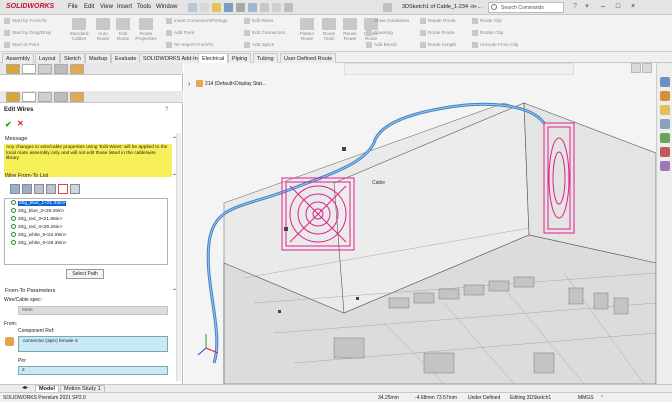  What do you see at coordinates (45, 69) in the screenshot?
I see `configuration-manager-icon` at bounding box center [45, 69].